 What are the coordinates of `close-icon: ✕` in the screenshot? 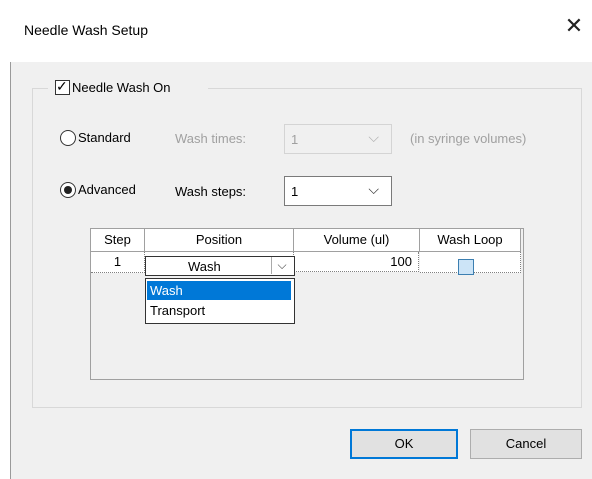 It's located at (574, 26).